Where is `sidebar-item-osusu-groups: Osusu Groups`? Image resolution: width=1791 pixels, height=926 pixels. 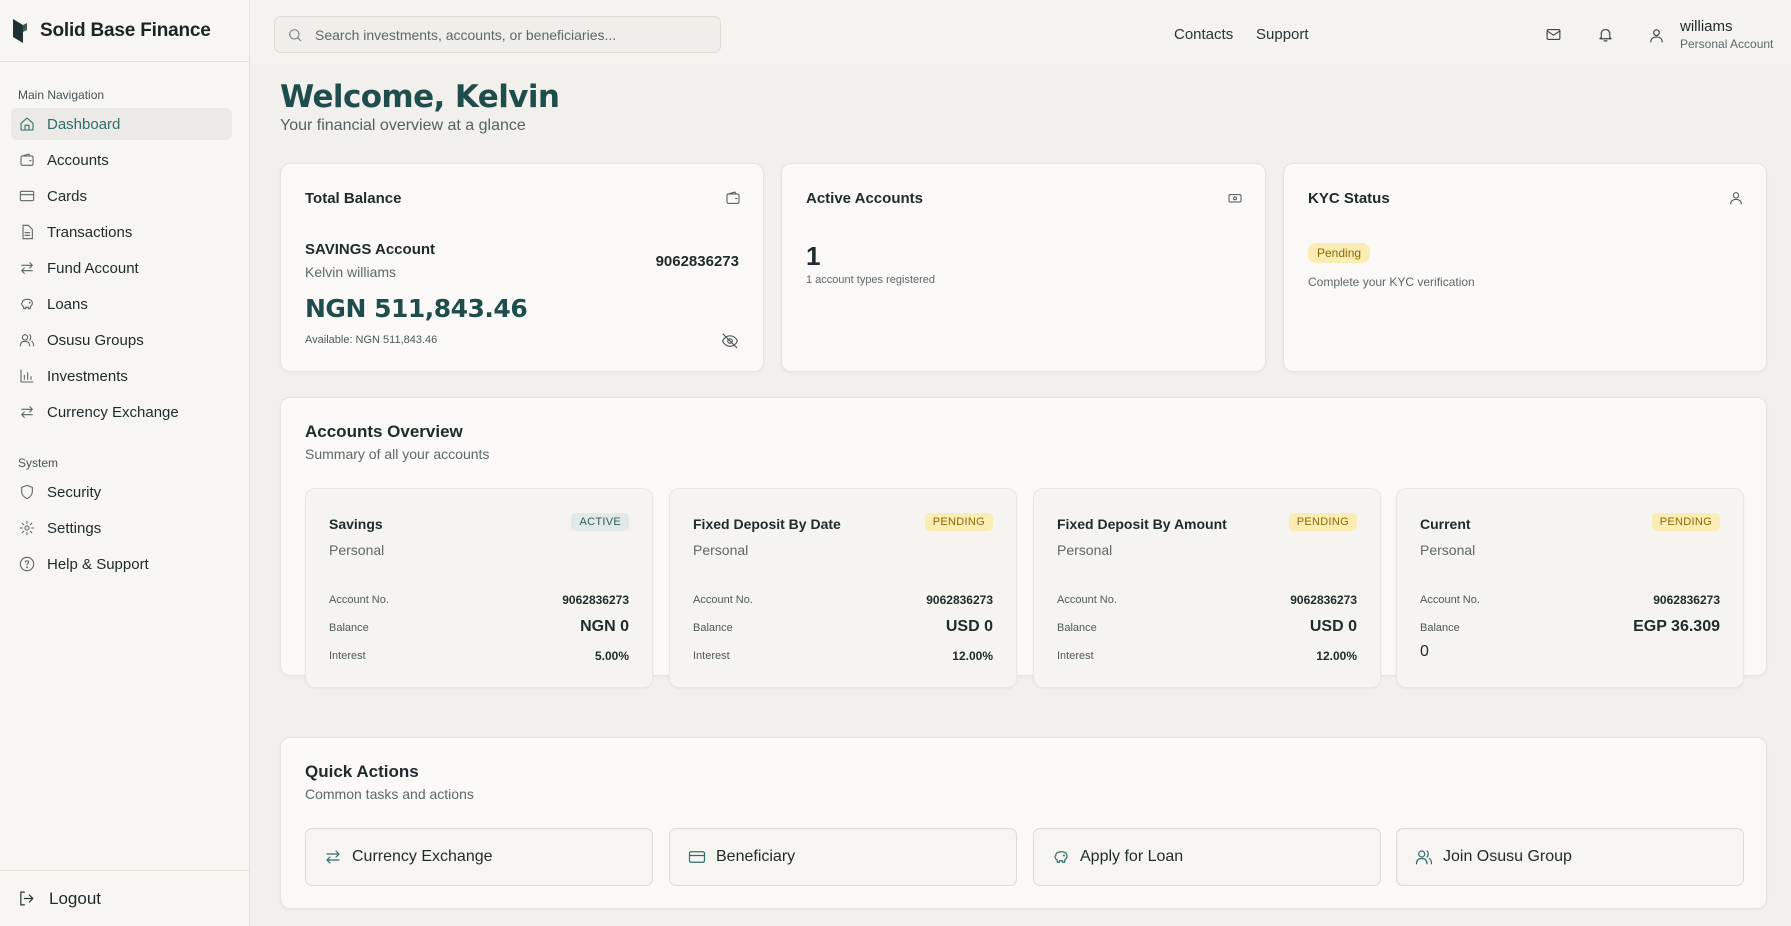 sidebar-item-osusu-groups: Osusu Groups is located at coordinates (121, 340).